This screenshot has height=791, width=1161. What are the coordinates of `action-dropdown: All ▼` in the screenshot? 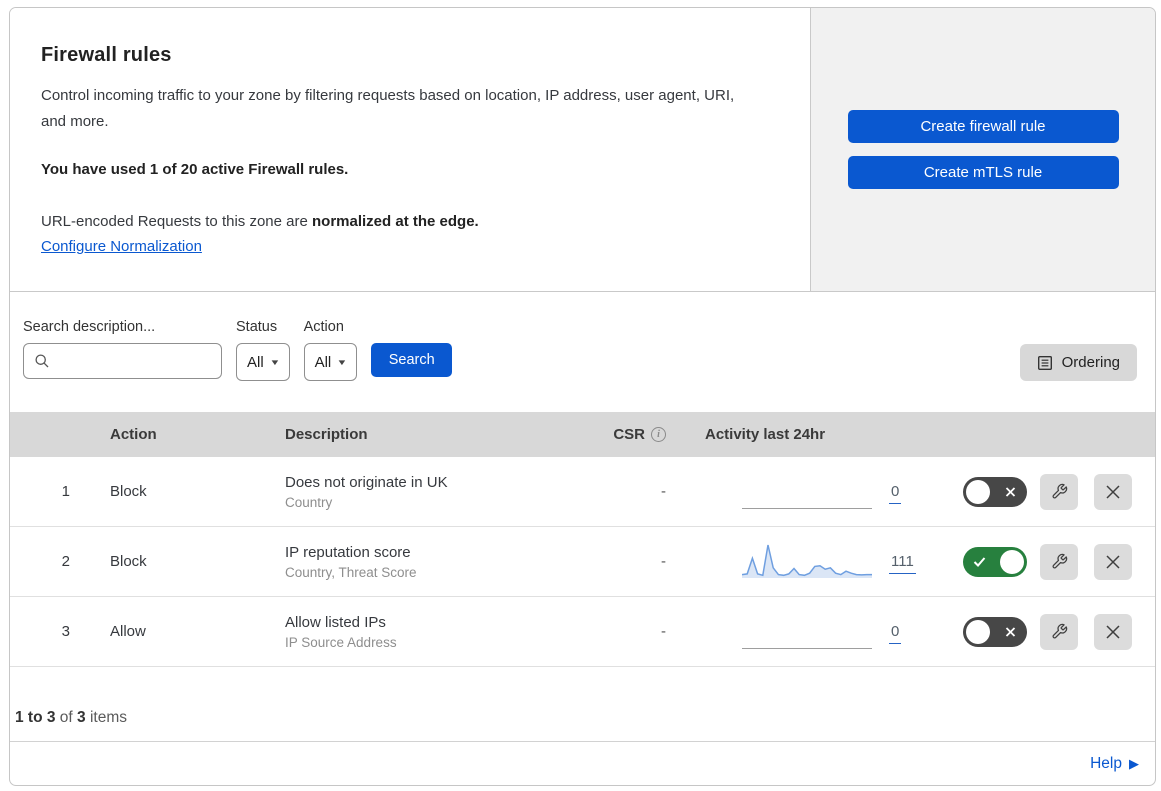 It's located at (330, 362).